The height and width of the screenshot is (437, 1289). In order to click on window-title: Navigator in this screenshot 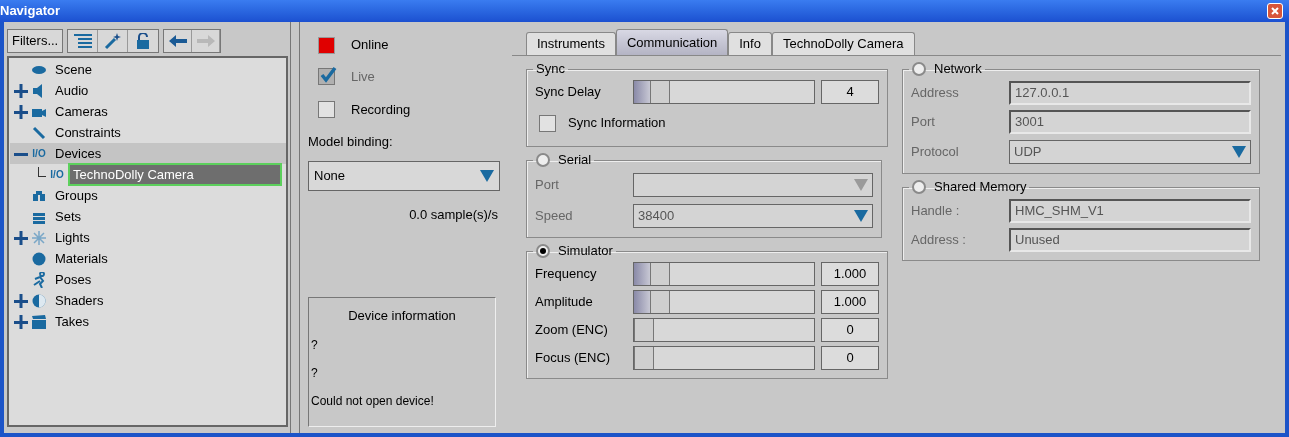, I will do `click(30, 11)`.